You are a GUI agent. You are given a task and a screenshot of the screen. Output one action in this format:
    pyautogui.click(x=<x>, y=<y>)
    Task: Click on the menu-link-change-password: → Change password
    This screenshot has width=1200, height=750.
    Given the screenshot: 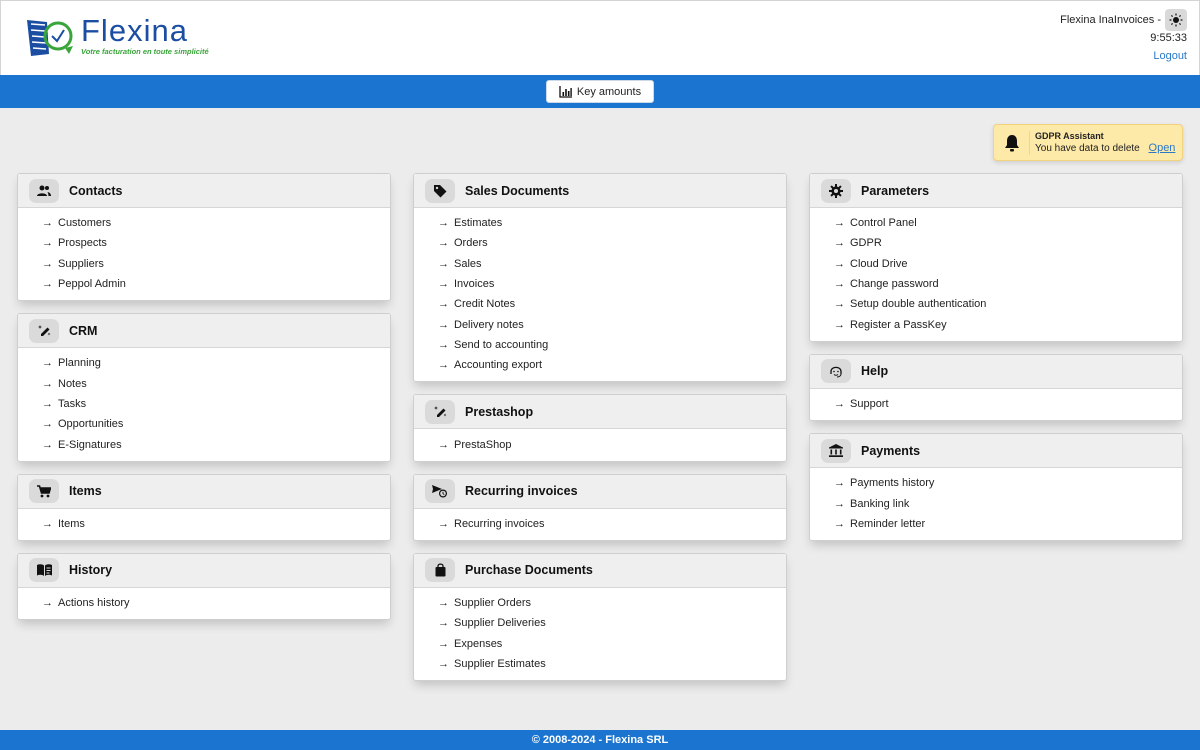 What is the action you would take?
    pyautogui.click(x=1008, y=284)
    